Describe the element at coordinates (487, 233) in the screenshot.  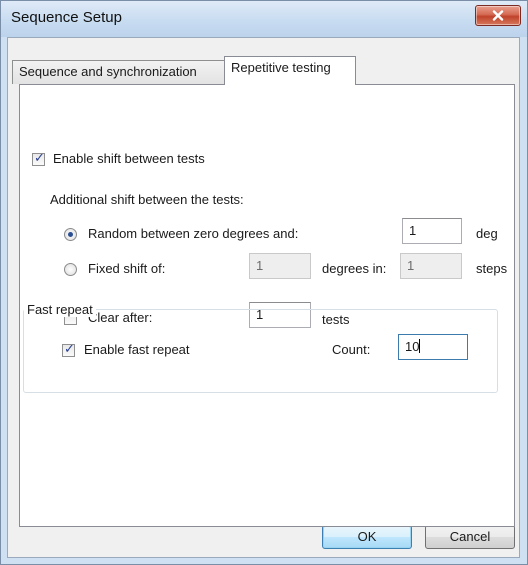
I see `random-degrees-unit: deg` at that location.